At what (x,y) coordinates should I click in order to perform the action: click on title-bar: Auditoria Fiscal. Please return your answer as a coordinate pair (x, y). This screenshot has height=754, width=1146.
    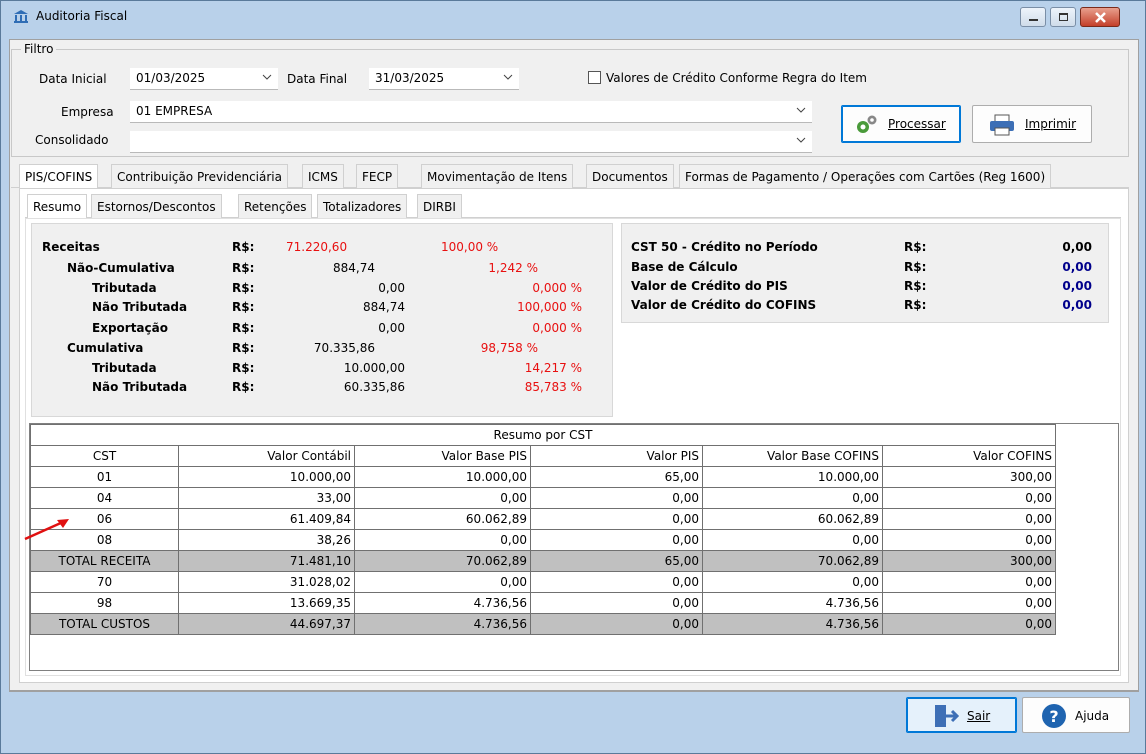
    Looking at the image, I should click on (573, 16).